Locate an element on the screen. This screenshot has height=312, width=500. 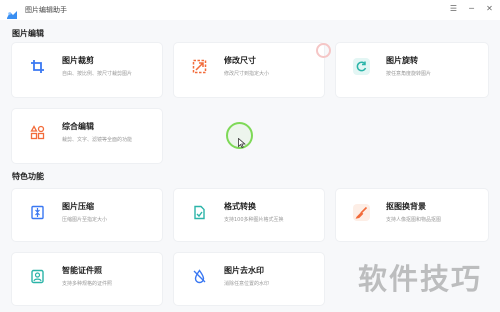
droplet-icon is located at coordinates (199, 276).